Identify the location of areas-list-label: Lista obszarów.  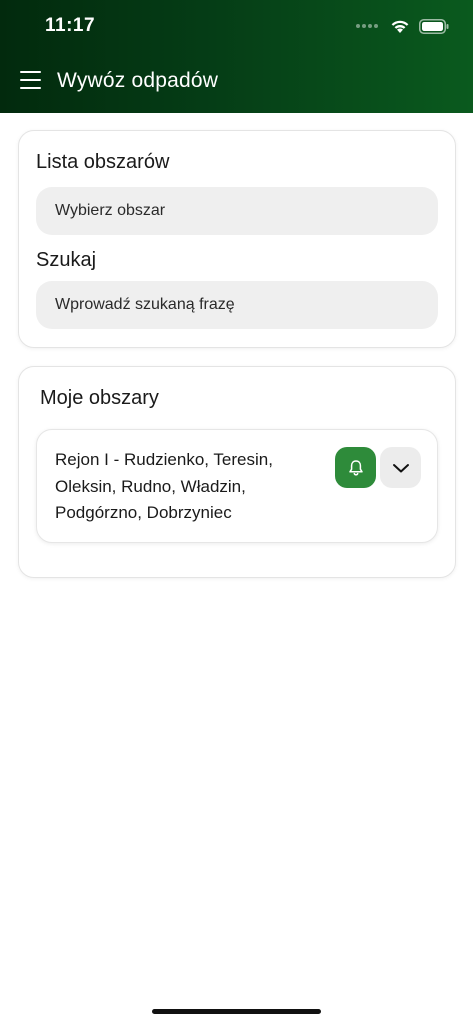
(103, 162).